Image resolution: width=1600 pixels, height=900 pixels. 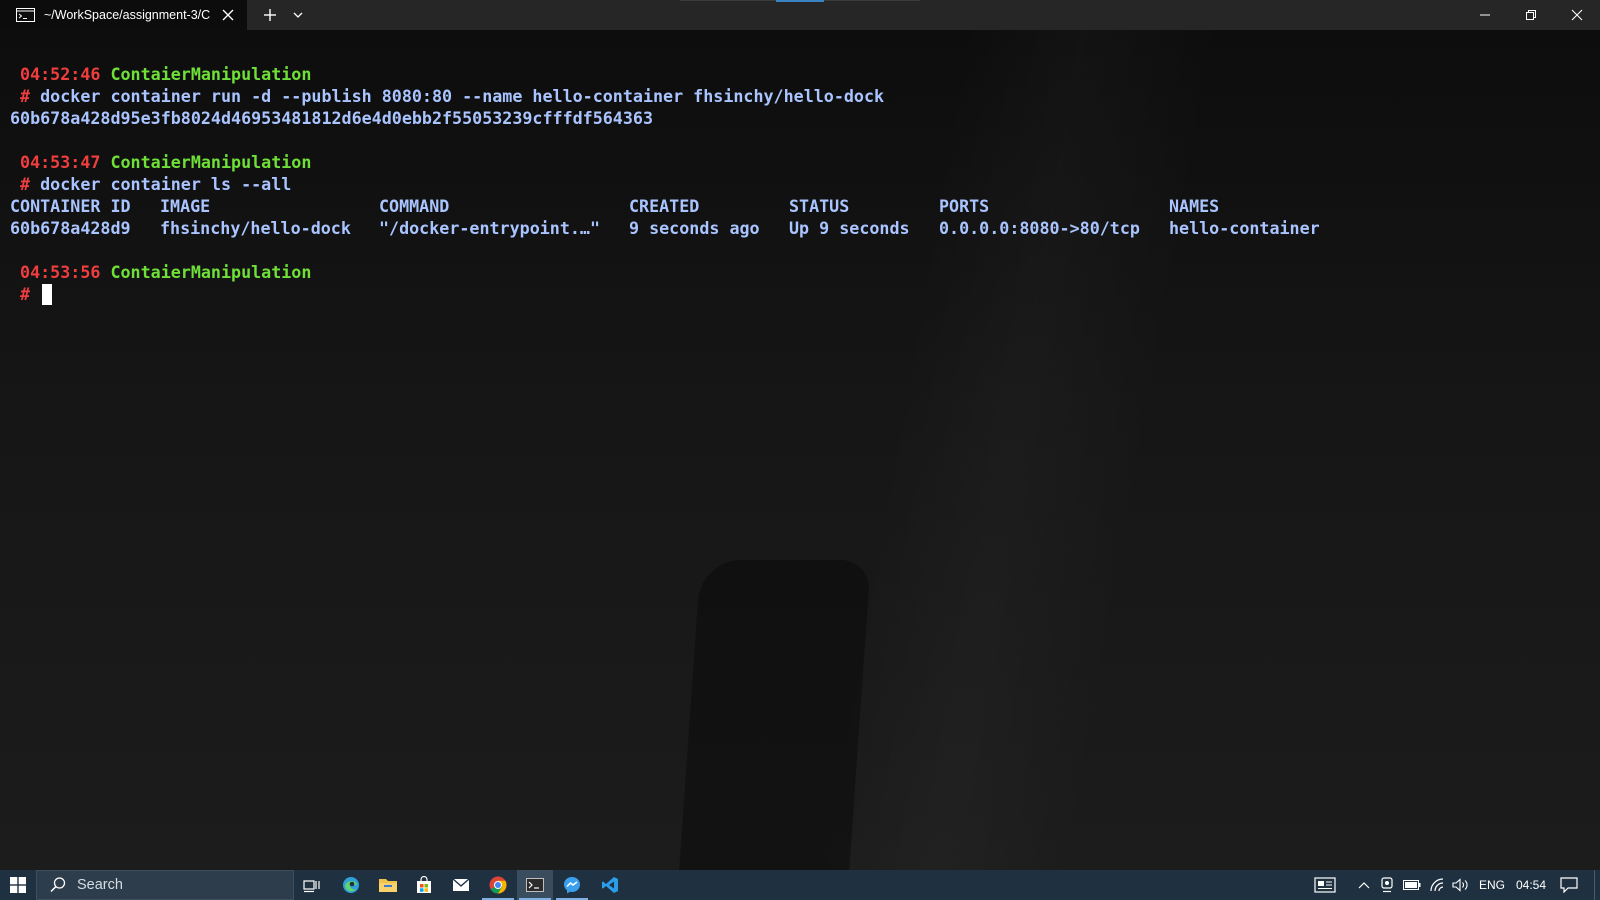 I want to click on taskbar-search-box: Search, so click(x=165, y=885).